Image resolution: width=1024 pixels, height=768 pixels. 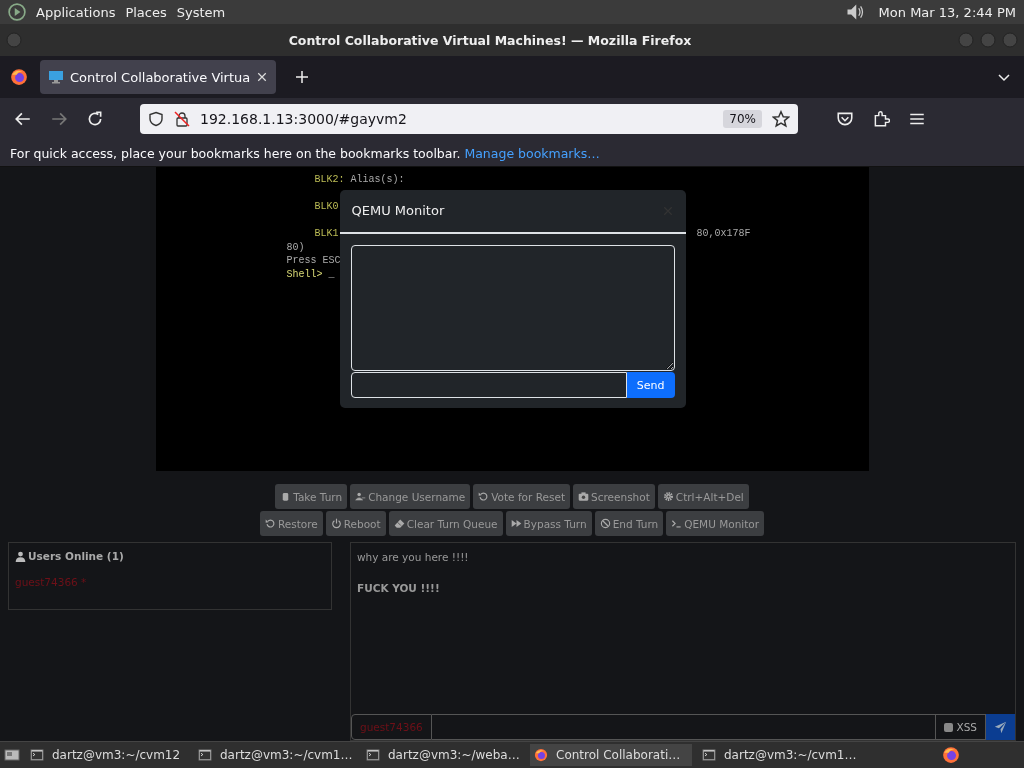 I want to click on panel-title: Users Online (1), so click(x=76, y=556).